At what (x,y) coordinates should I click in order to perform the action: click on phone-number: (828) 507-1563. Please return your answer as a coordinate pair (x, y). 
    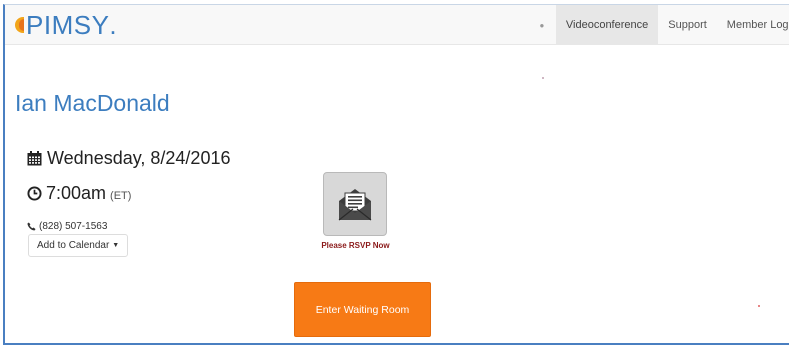
    Looking at the image, I should click on (67, 226).